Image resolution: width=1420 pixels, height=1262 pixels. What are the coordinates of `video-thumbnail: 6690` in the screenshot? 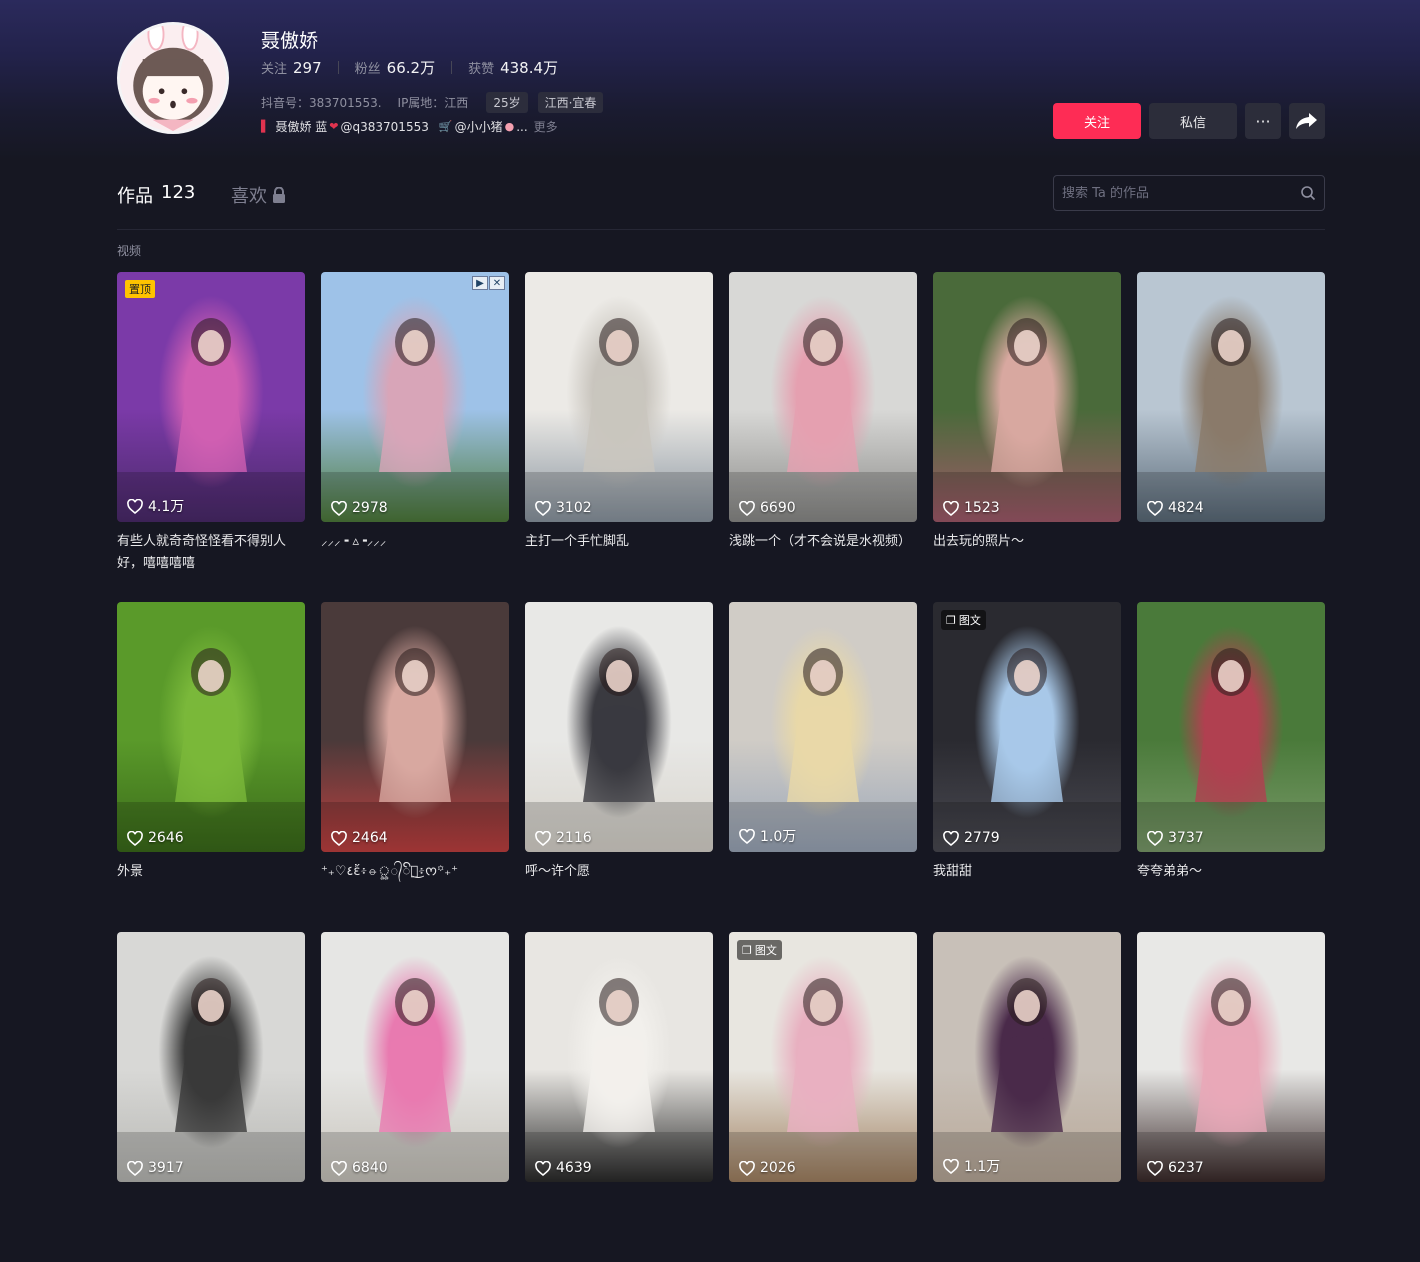 It's located at (823, 397).